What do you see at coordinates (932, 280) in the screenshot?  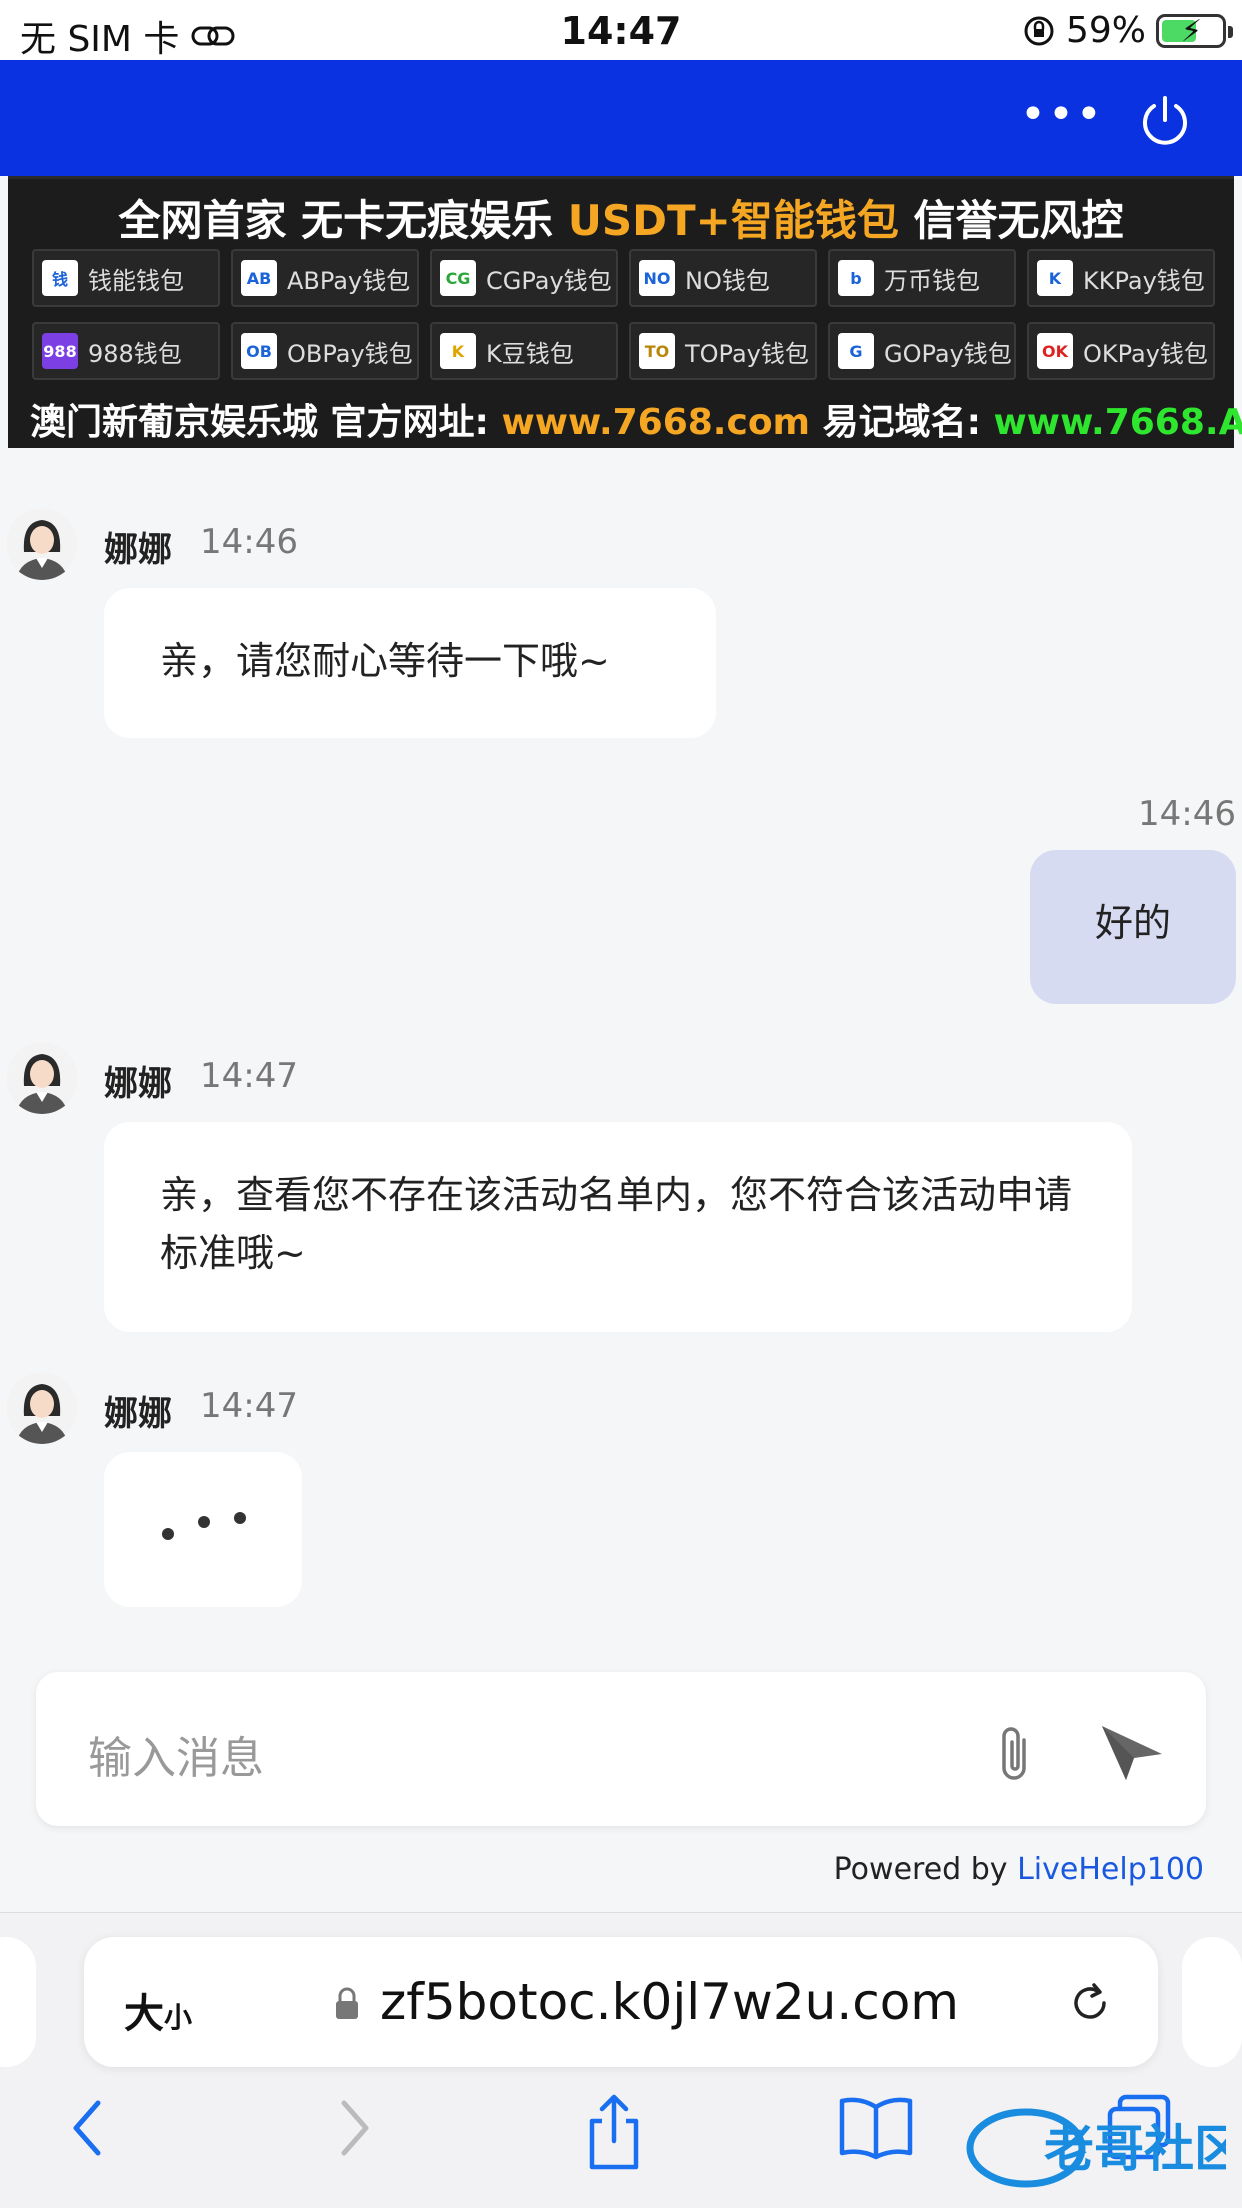 I see `wallet-label: 万币钱包` at bounding box center [932, 280].